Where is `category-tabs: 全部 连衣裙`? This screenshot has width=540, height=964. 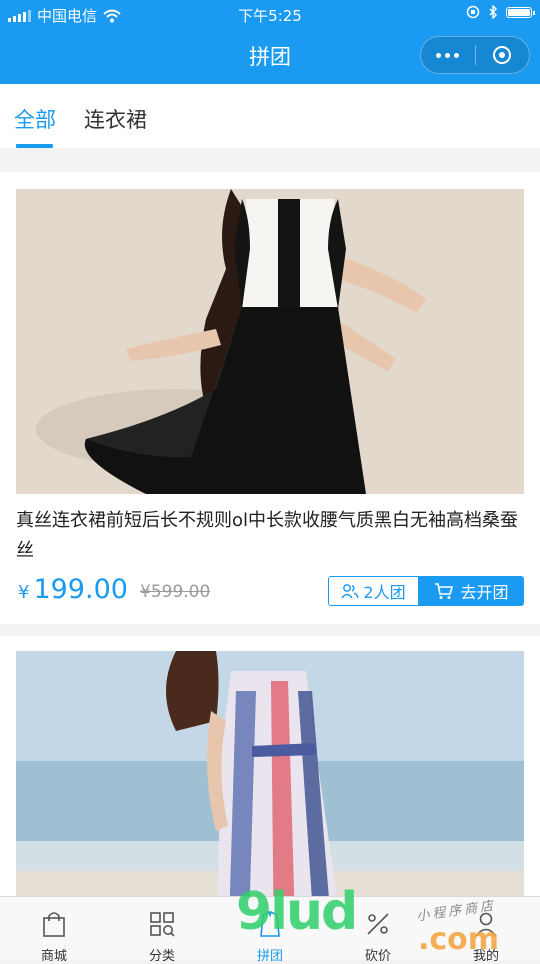 category-tabs: 全部 连衣裙 is located at coordinates (270, 116).